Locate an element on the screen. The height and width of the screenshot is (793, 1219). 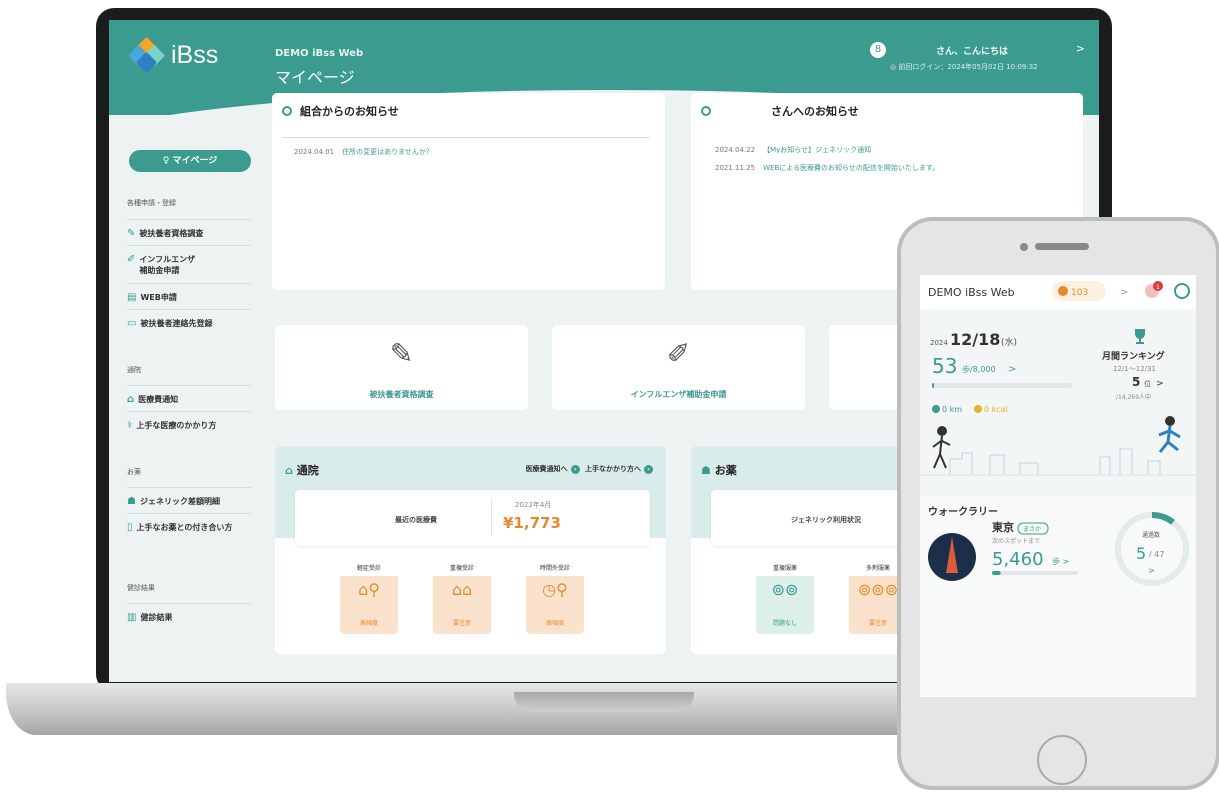
sidebar-section-title: 健診結果 is located at coordinates (141, 588).